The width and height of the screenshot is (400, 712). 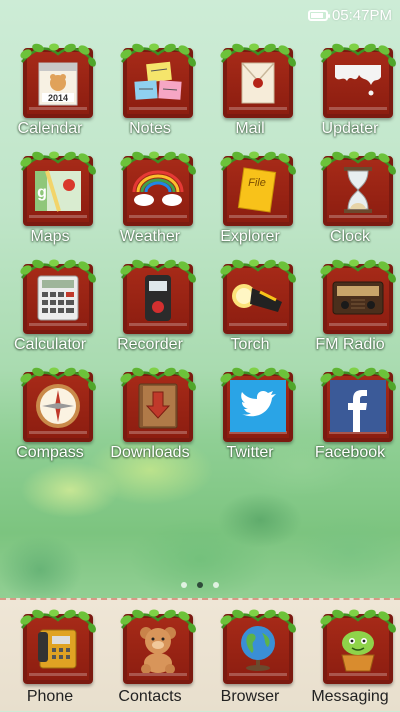 I want to click on weather-icon, so click(x=158, y=190).